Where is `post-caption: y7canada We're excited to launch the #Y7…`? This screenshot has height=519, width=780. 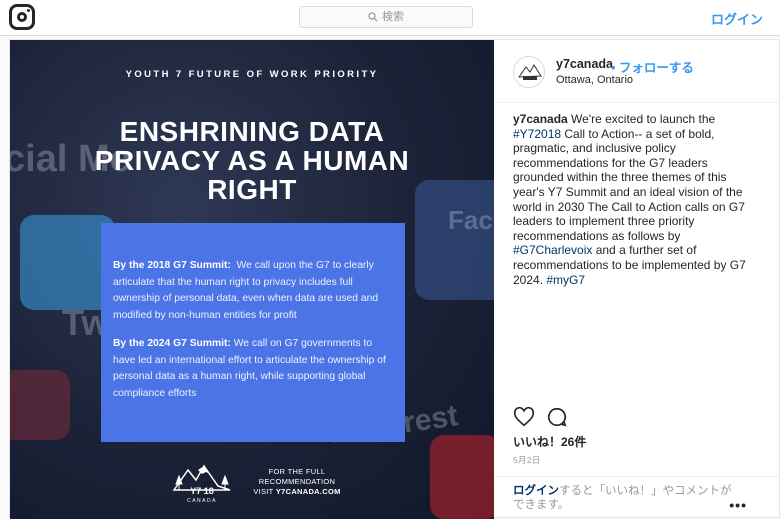 post-caption: y7canada We're excited to launch the #Y7… is located at coordinates (633, 199).